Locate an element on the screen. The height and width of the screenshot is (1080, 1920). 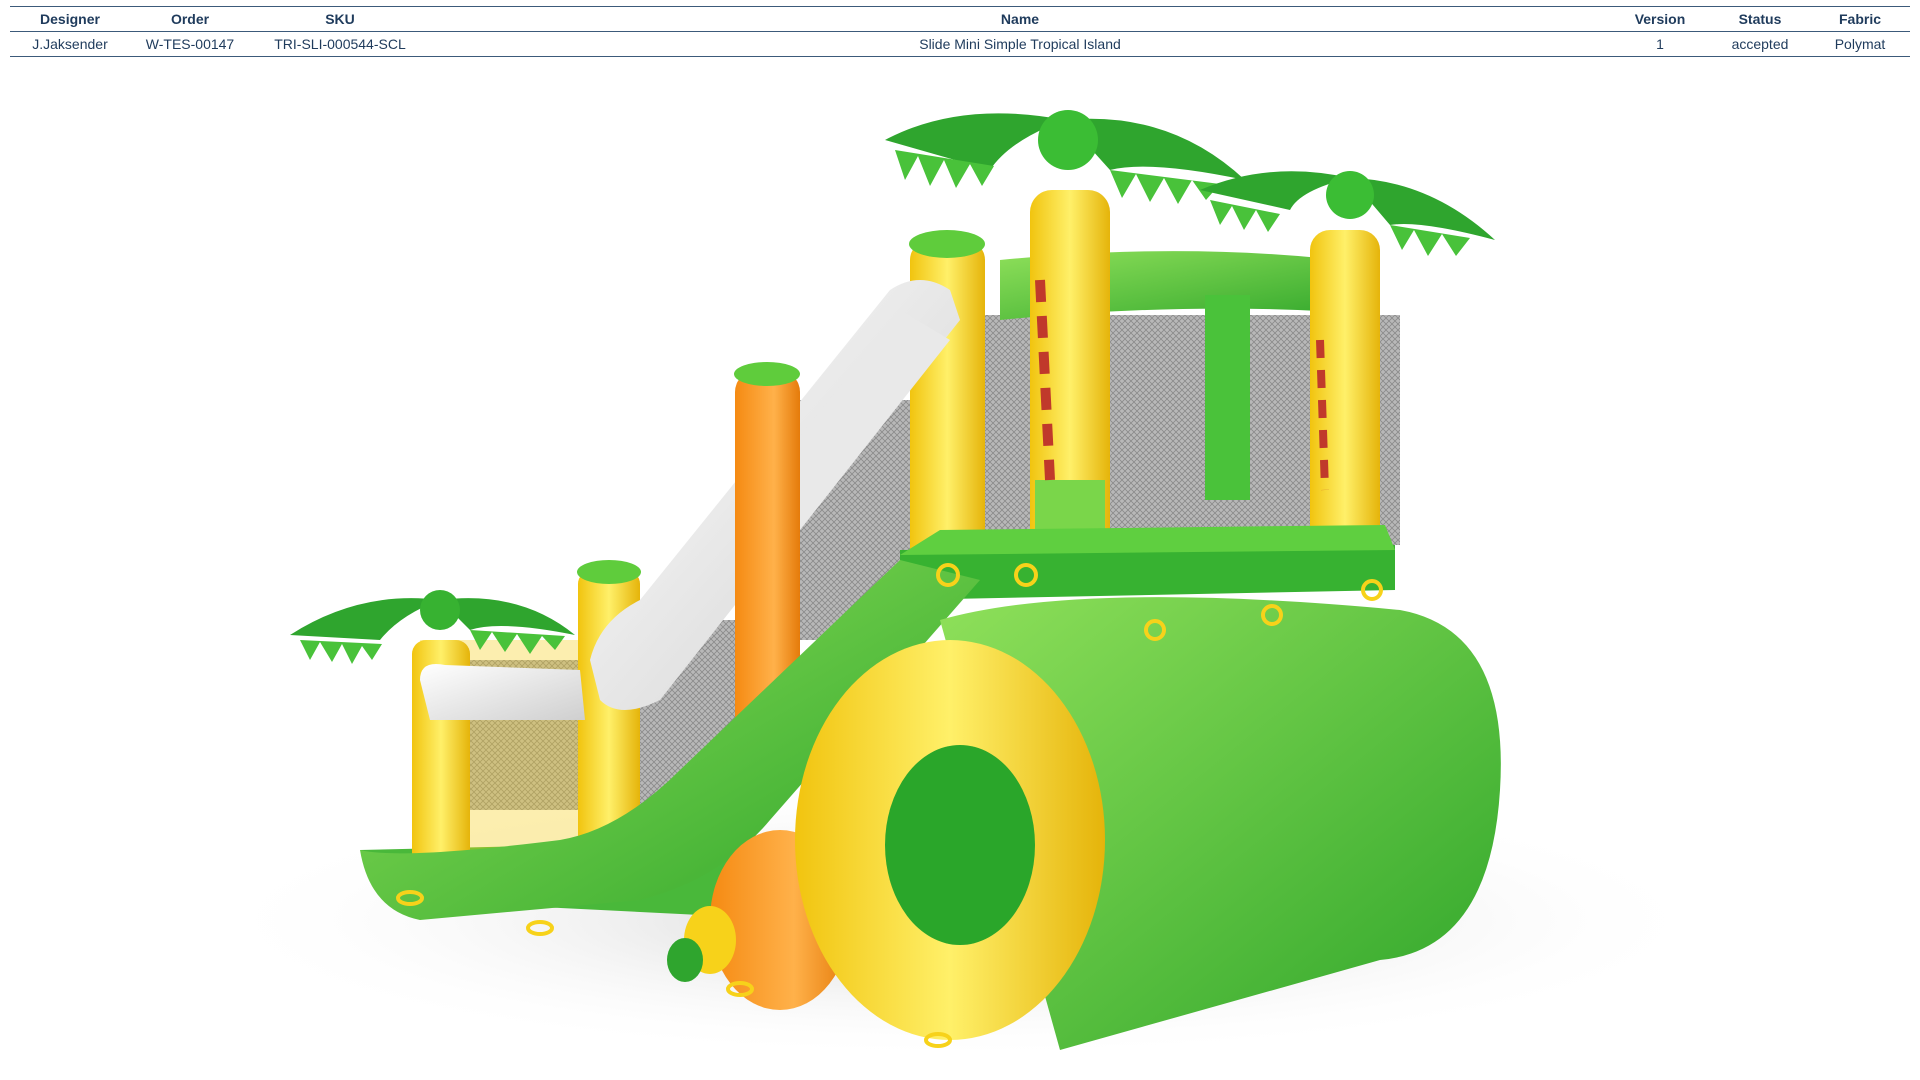
cell-order: W-TES-00147 is located at coordinates (190, 44).